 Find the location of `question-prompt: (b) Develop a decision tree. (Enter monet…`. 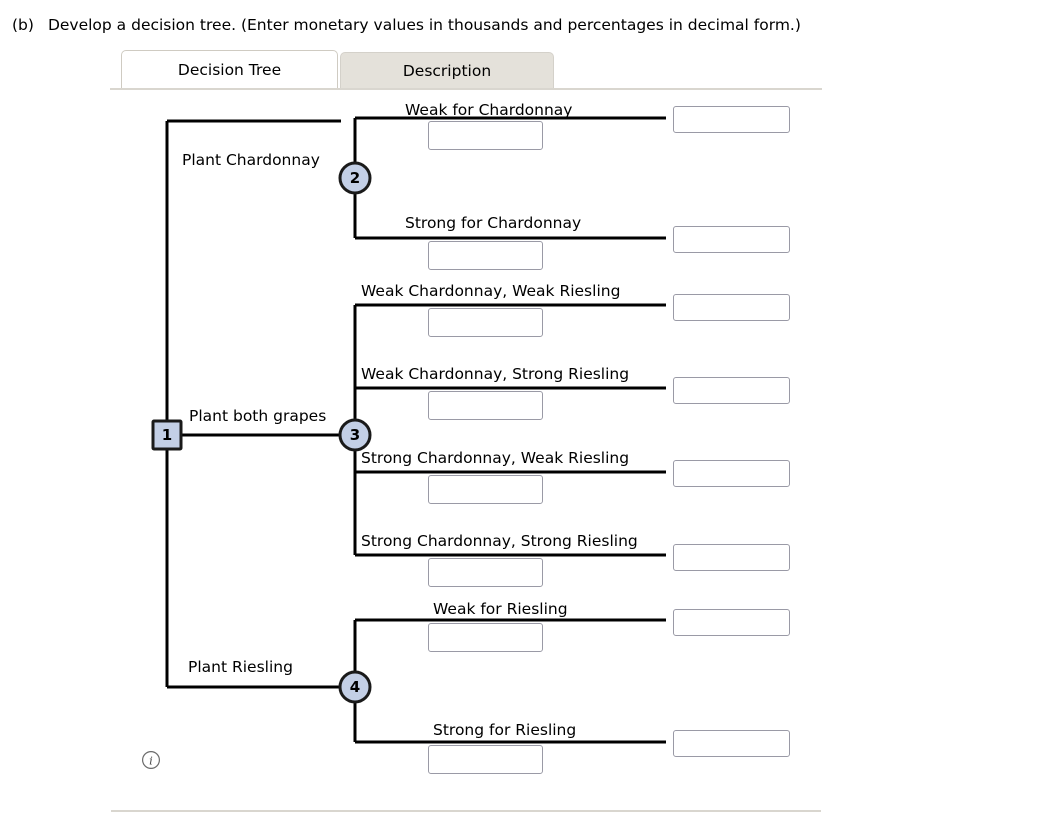

question-prompt: (b) Develop a decision tree. (Enter monet… is located at coordinates (406, 25).